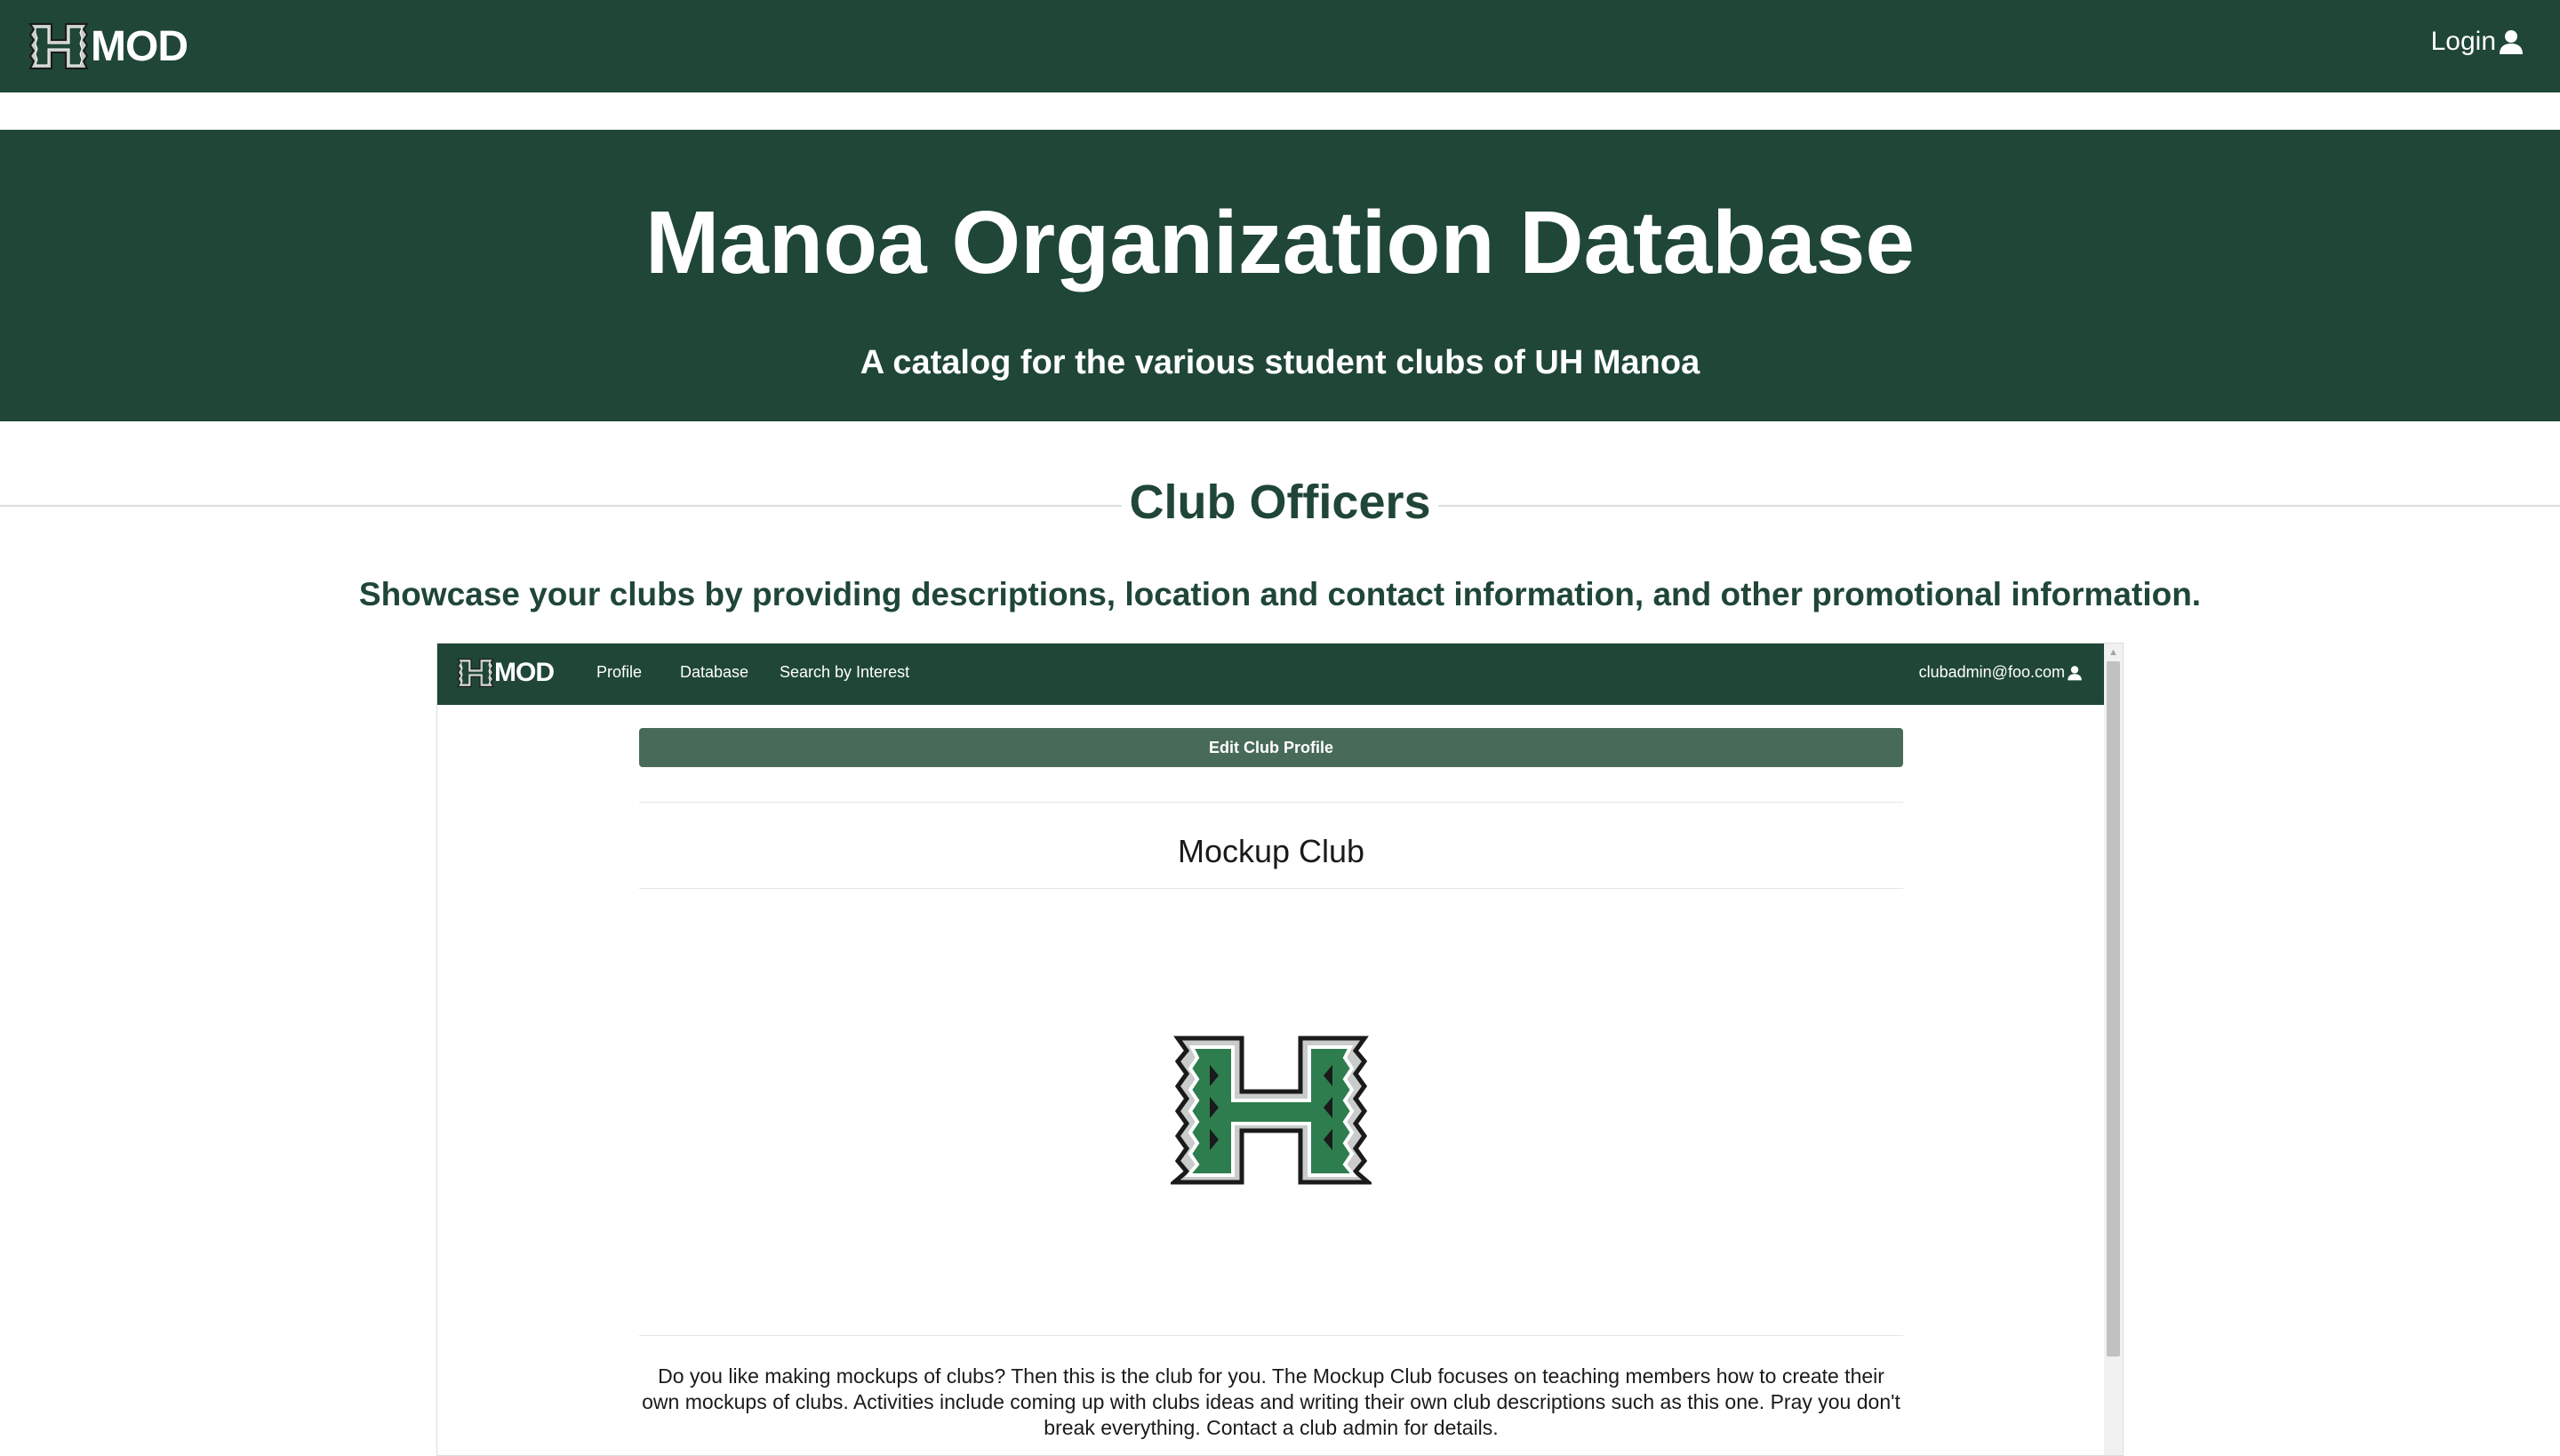  Describe the element at coordinates (714, 672) in the screenshot. I see `preview-nav-database: Database` at that location.